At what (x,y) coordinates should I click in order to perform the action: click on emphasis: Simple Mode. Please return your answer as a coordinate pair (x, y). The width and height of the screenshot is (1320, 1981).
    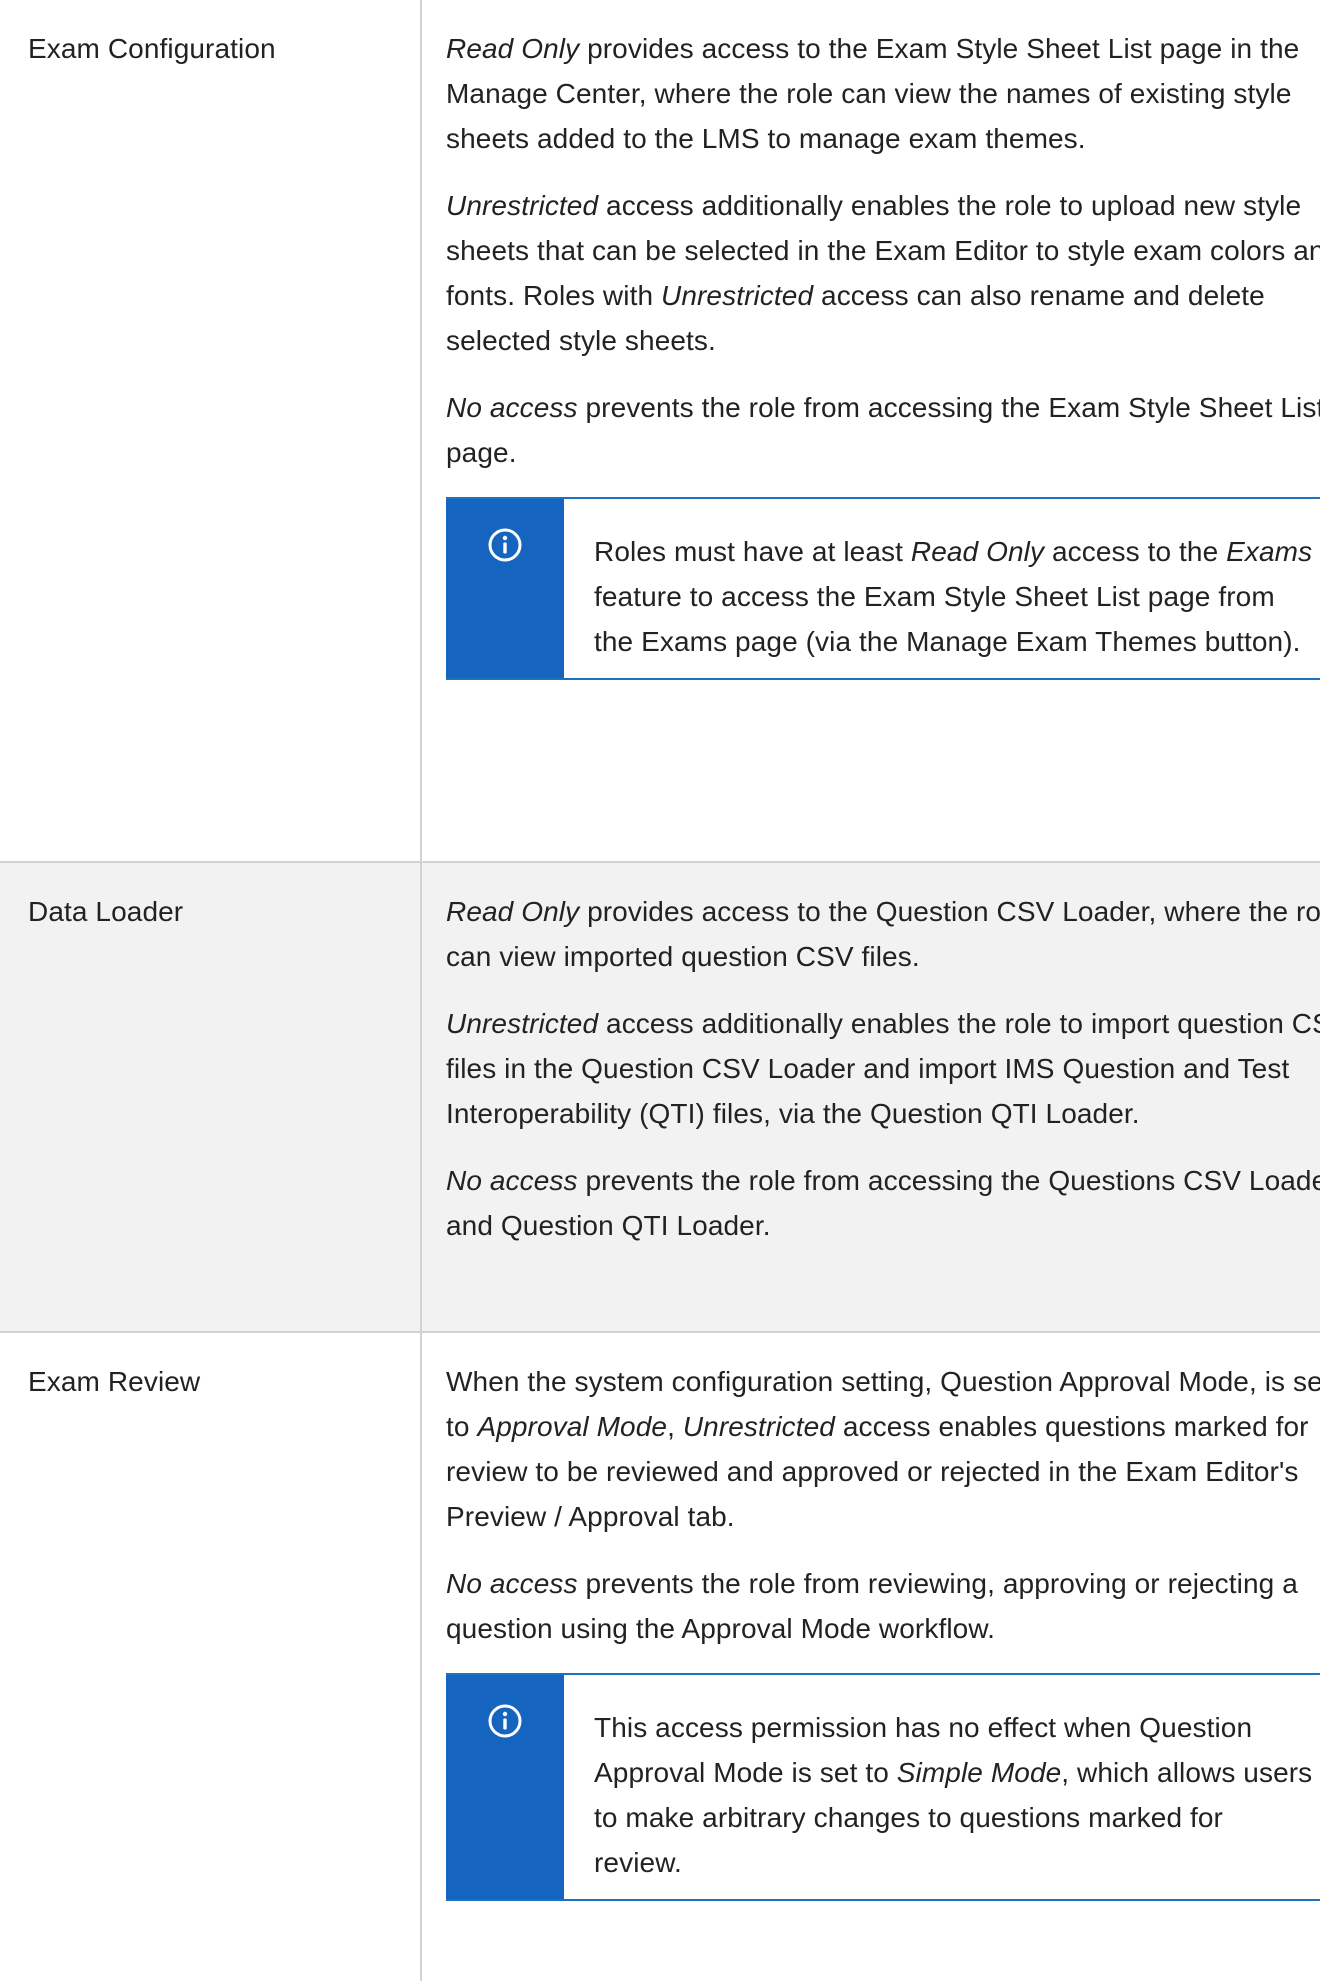
    Looking at the image, I should click on (979, 1772).